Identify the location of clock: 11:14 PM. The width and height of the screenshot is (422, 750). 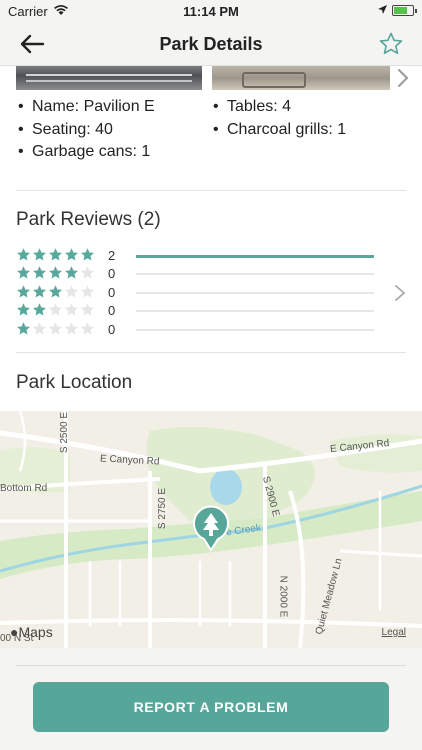
(211, 11).